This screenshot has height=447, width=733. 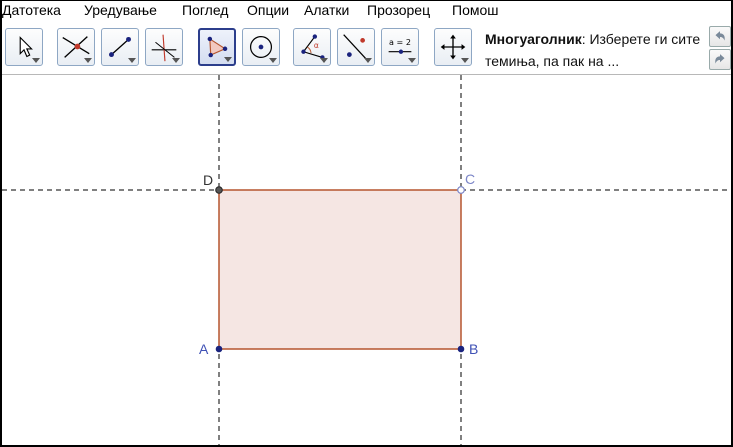 I want to click on point-b-label: B, so click(x=473, y=349).